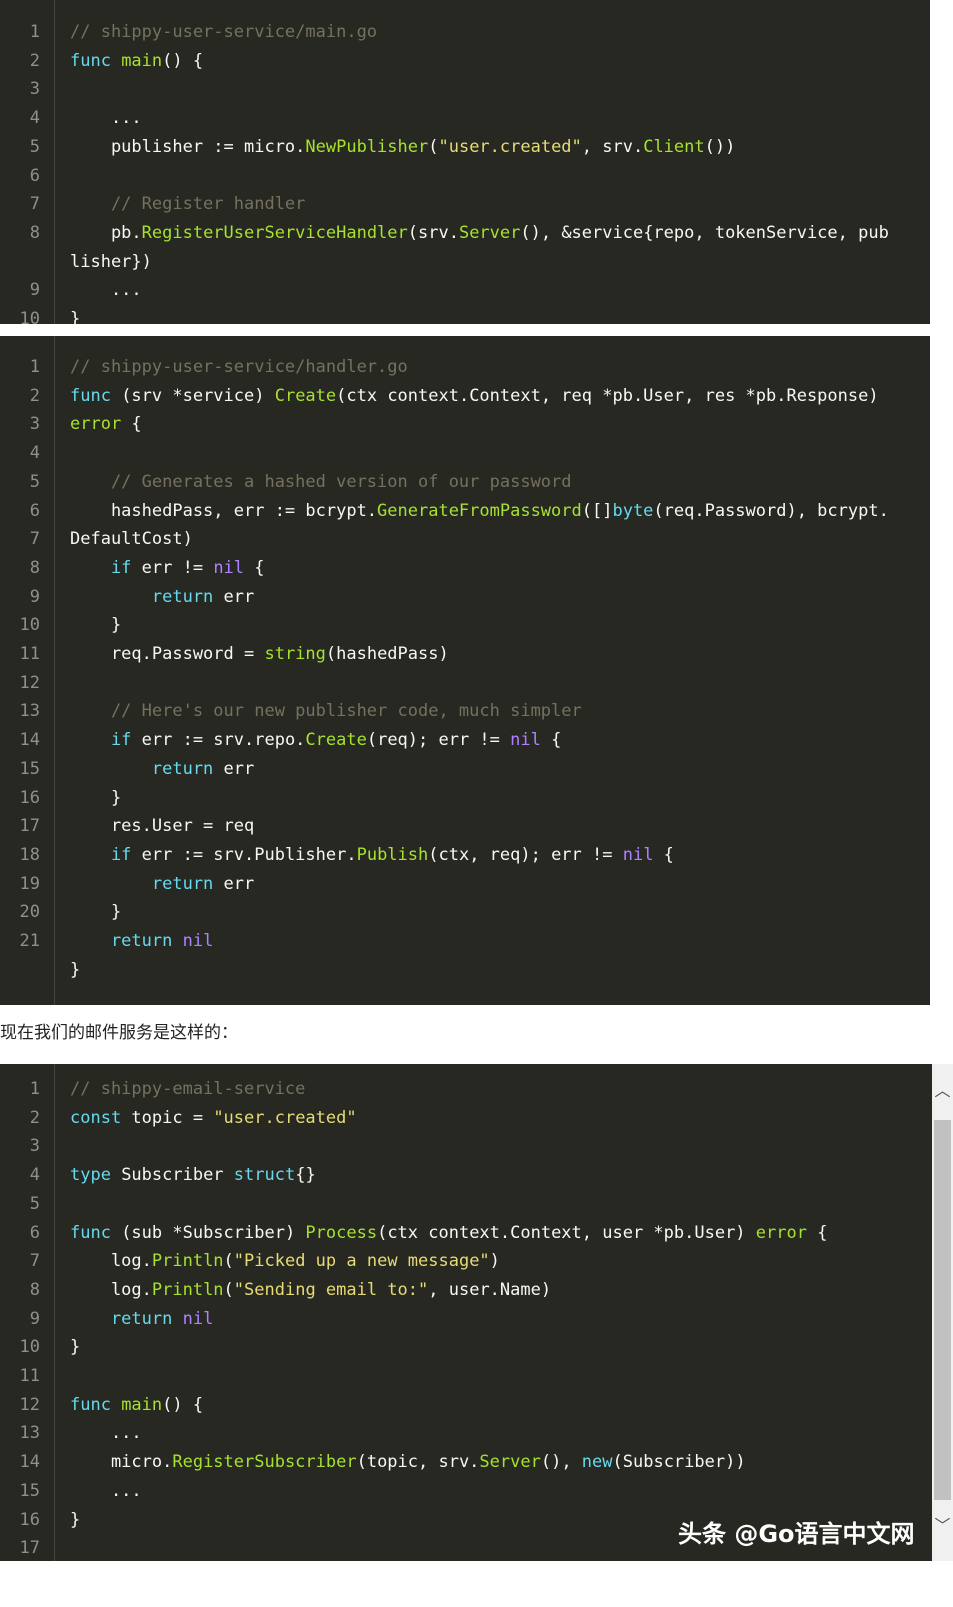  Describe the element at coordinates (476, 1118) in the screenshot. I see `code-line: 2 const topic = "user.created"` at that location.